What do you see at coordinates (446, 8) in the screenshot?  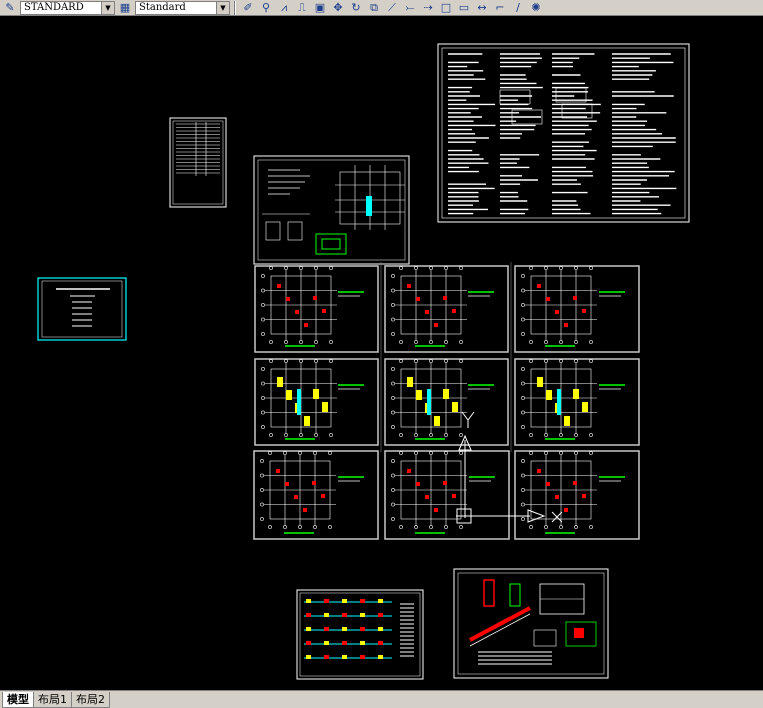 I see `break-icon: □` at bounding box center [446, 8].